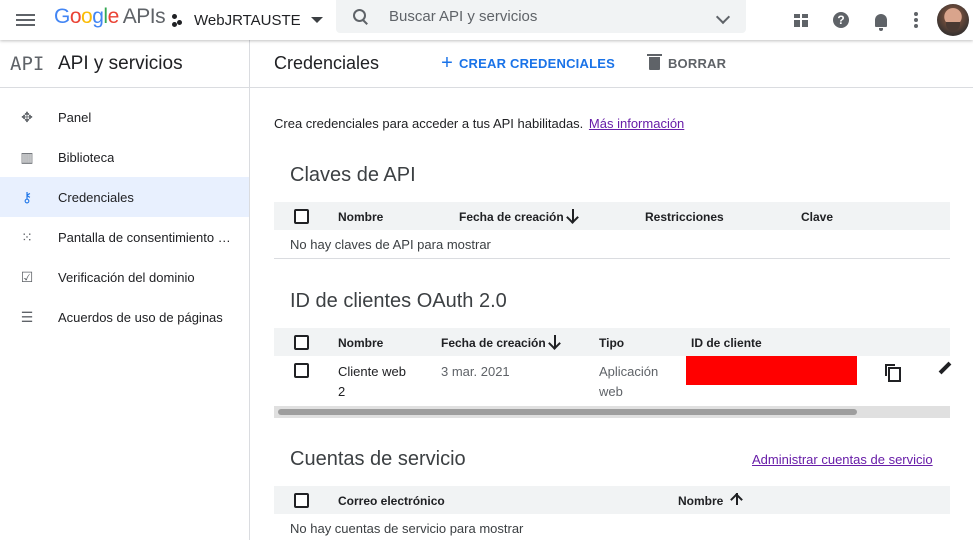 This screenshot has height=540, width=973. I want to click on dashboard-icon: ✥, so click(27, 116).